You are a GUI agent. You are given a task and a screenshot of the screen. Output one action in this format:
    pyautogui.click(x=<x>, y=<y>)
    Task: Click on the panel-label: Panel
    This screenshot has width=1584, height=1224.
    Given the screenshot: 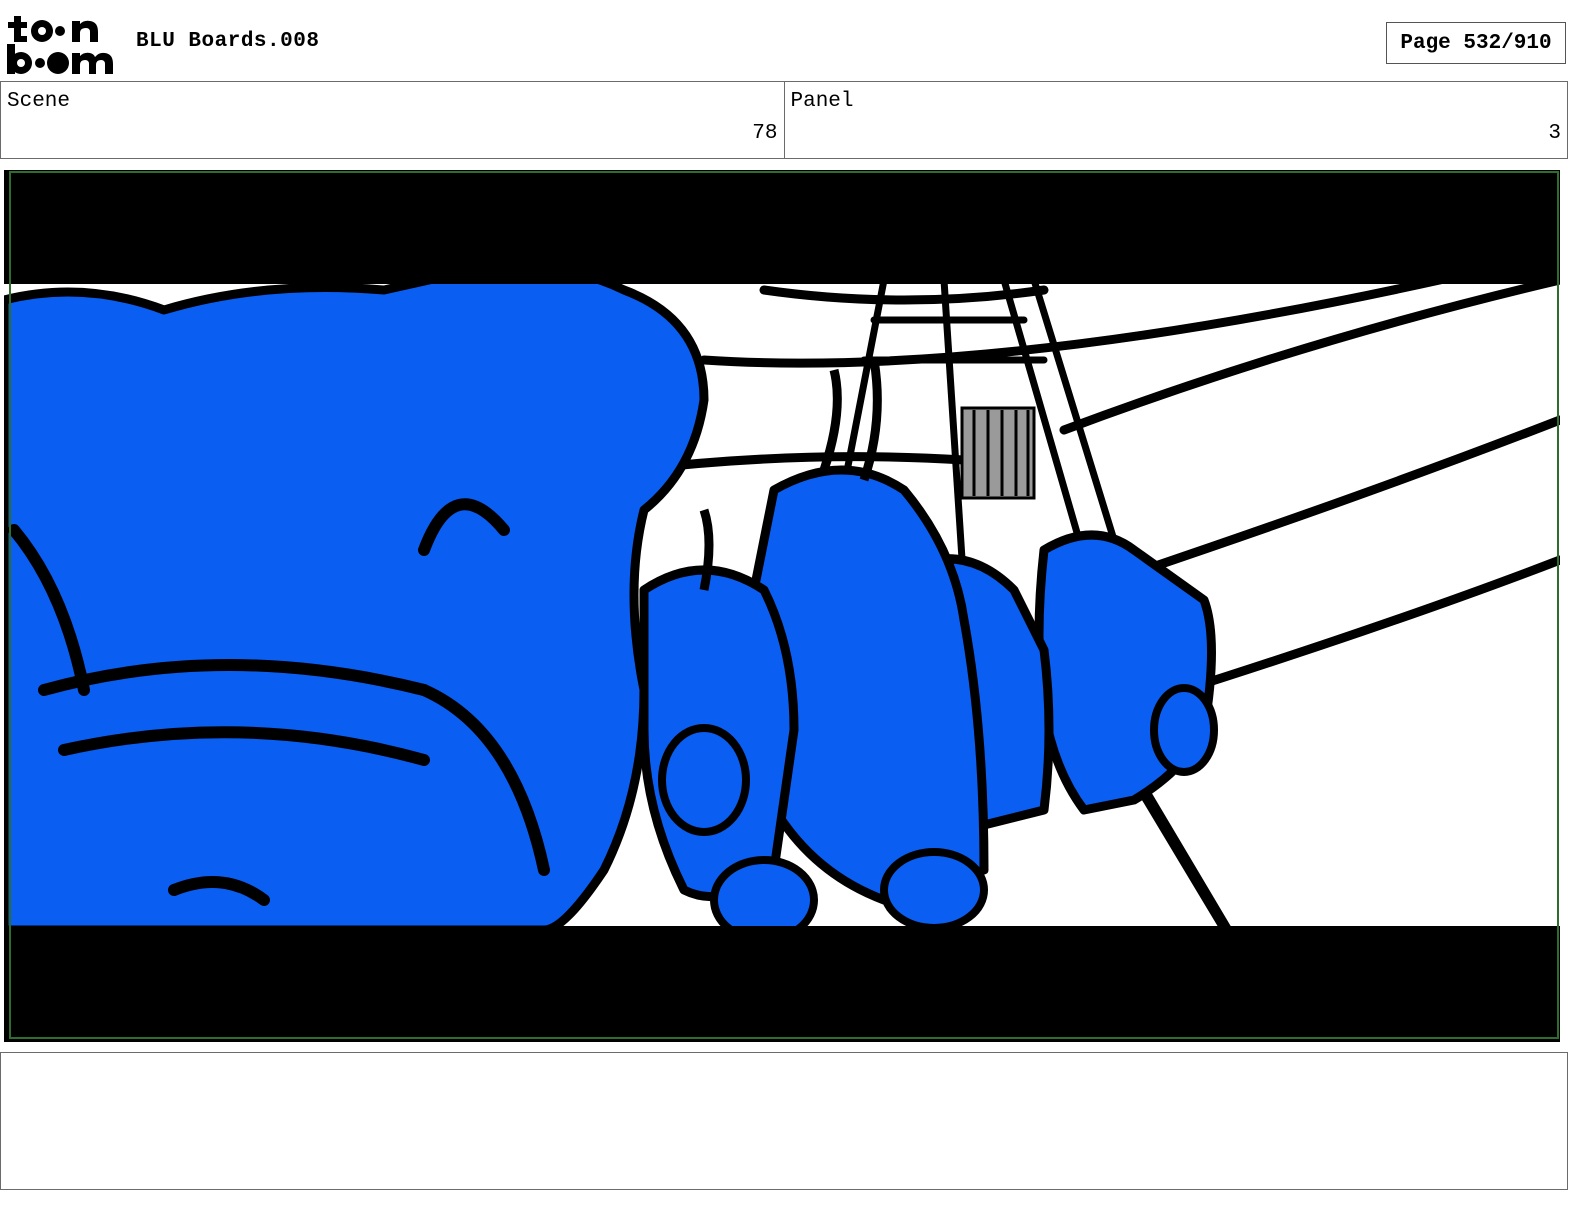 What is the action you would take?
    pyautogui.click(x=822, y=101)
    